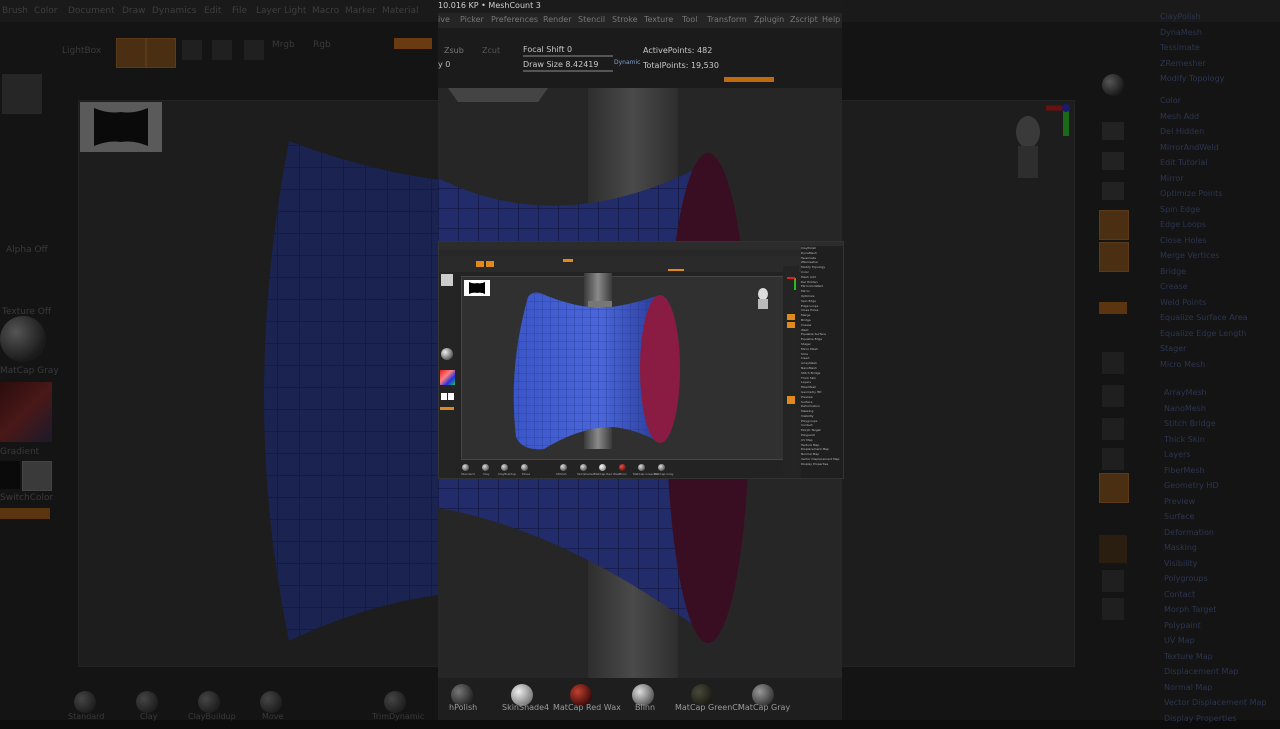  I want to click on inset-floor-button, so click(791, 317).